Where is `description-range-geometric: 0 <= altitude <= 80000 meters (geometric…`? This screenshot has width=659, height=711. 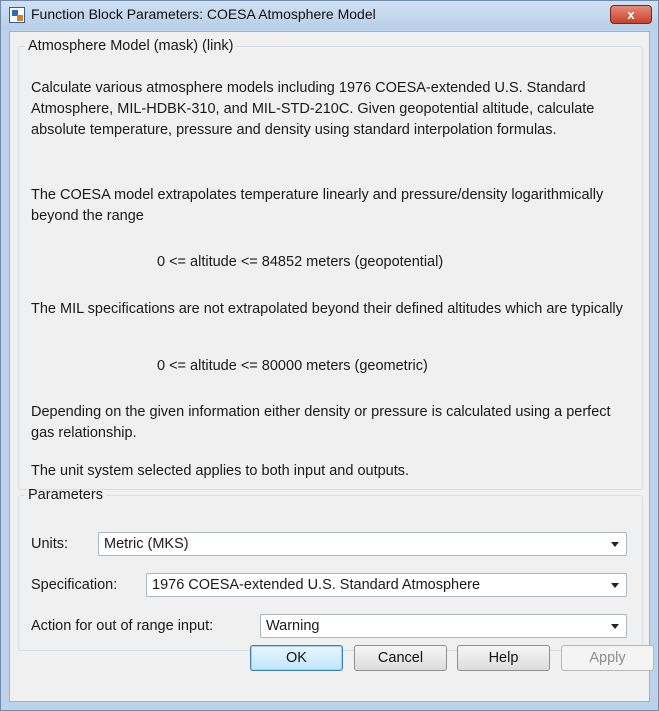
description-range-geometric: 0 <= altitude <= 80000 meters (geometric… is located at coordinates (292, 366).